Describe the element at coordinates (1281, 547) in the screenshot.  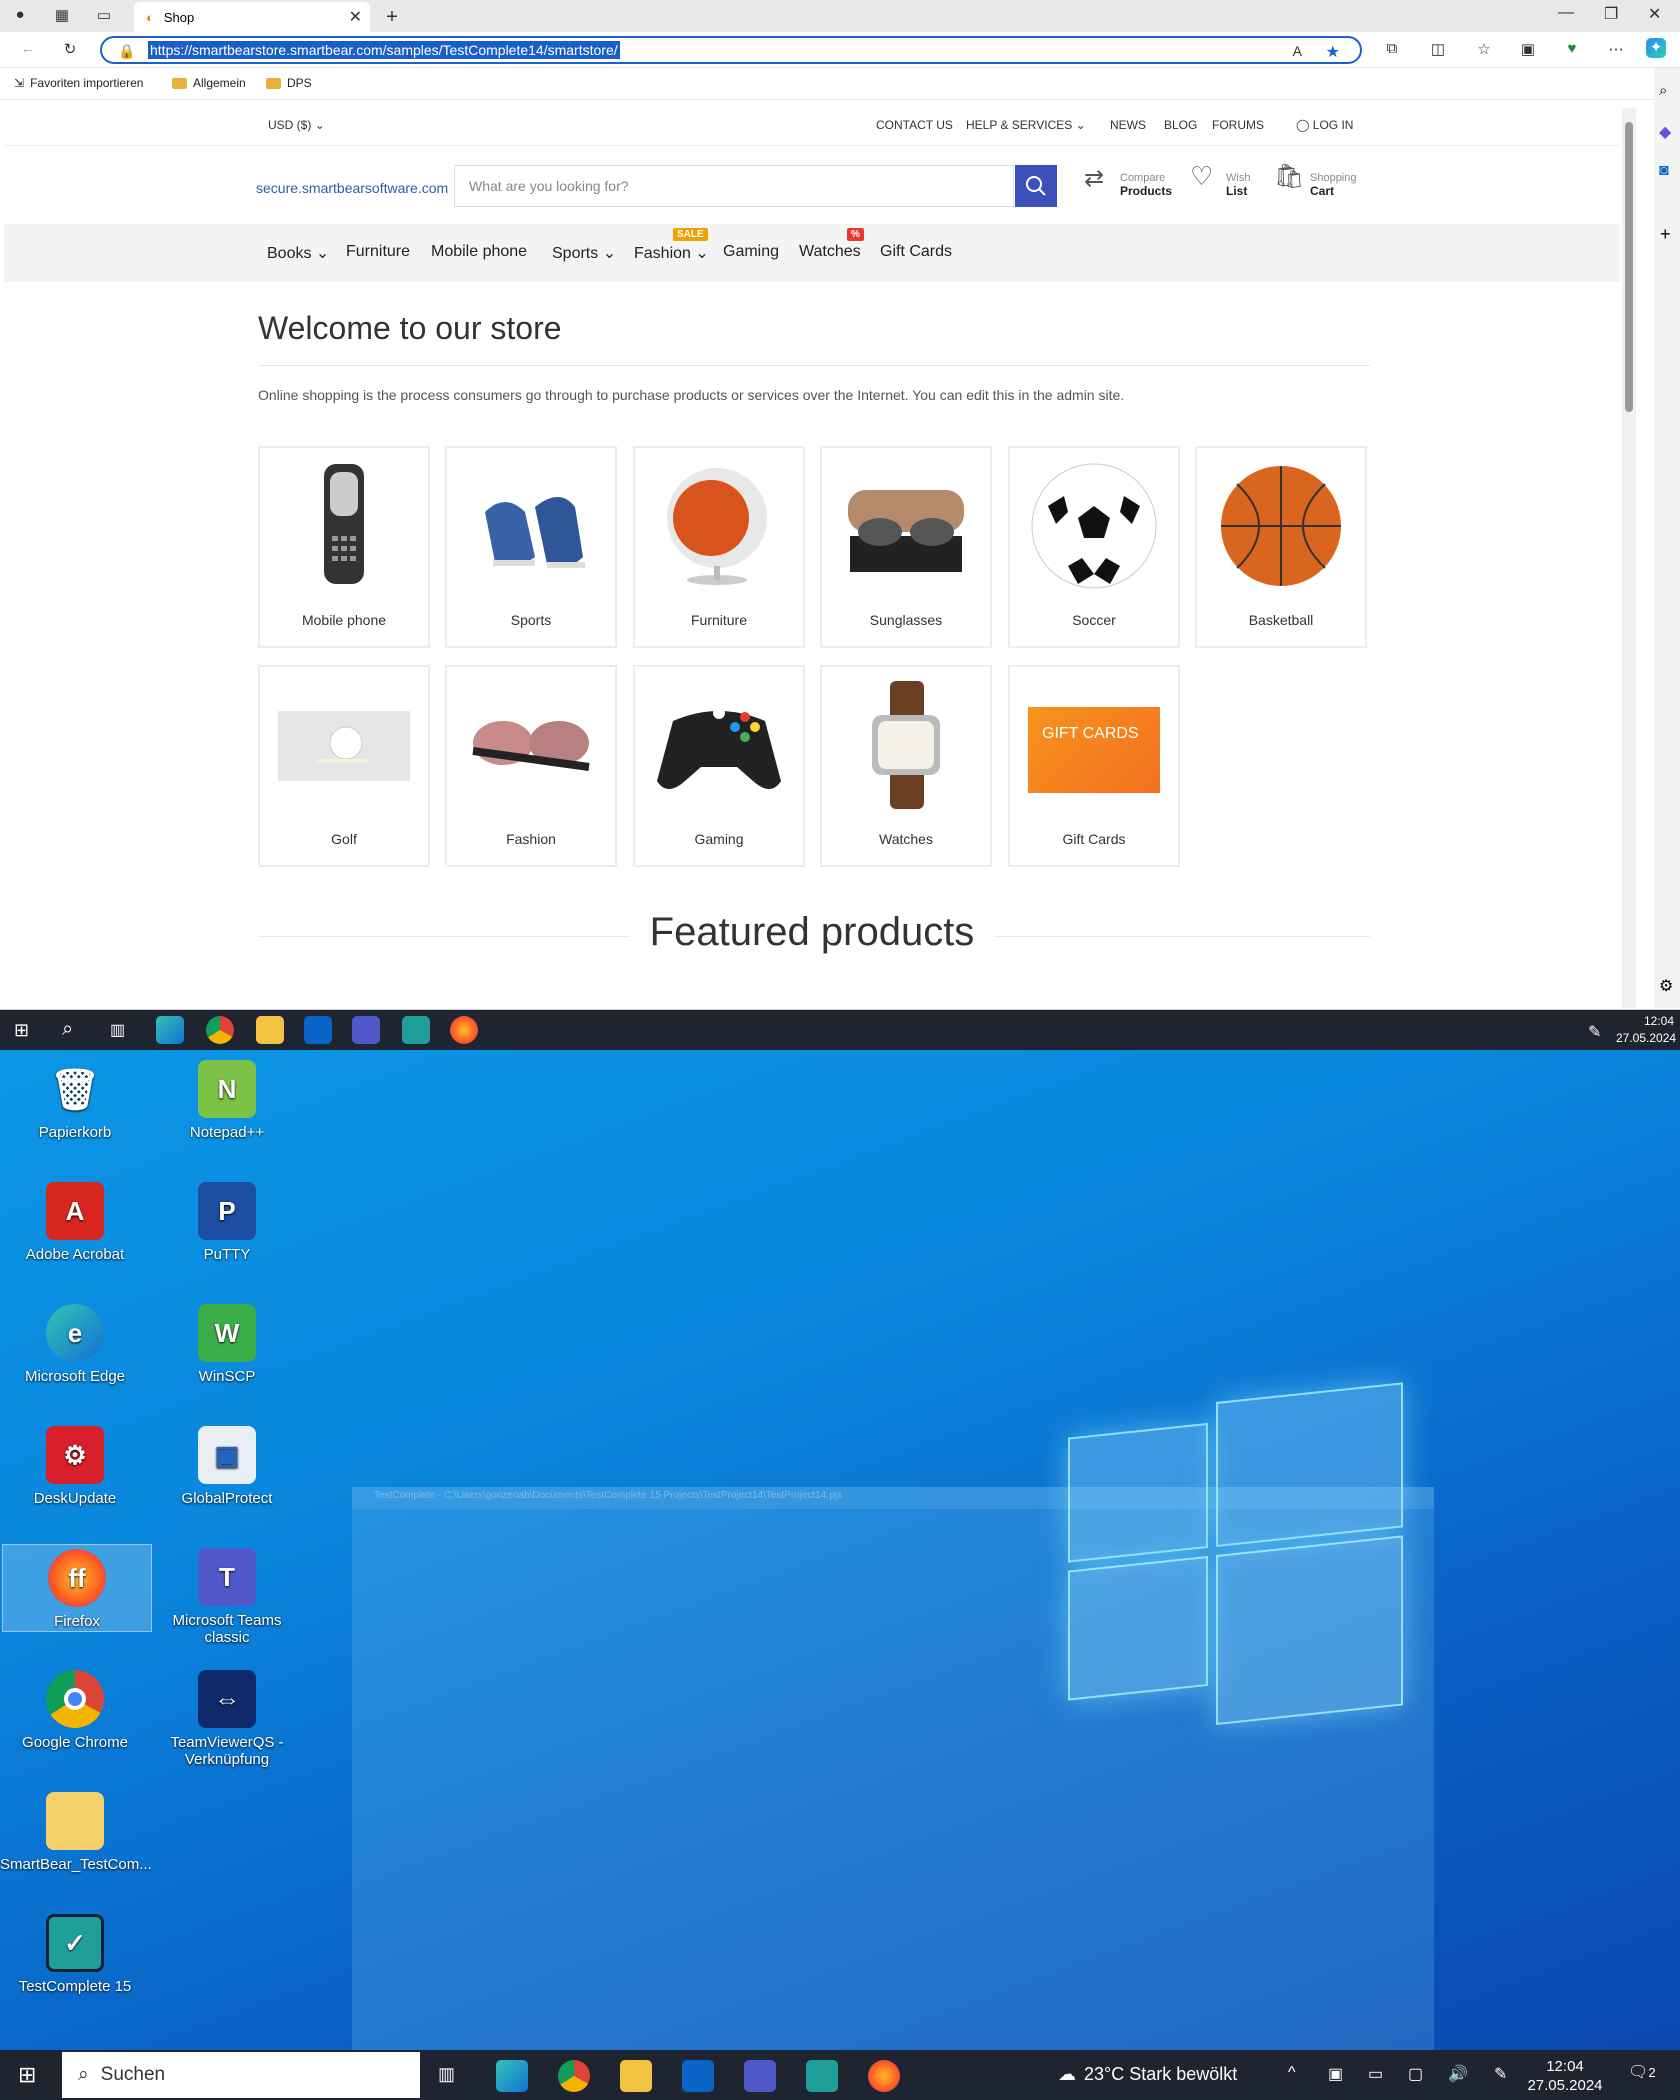
I see `category-basketball: Basketball` at that location.